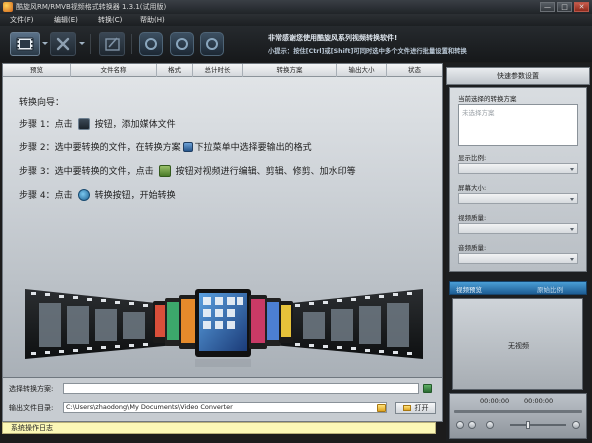  I want to click on quick-settings-header: 快速参数设置, so click(518, 76).